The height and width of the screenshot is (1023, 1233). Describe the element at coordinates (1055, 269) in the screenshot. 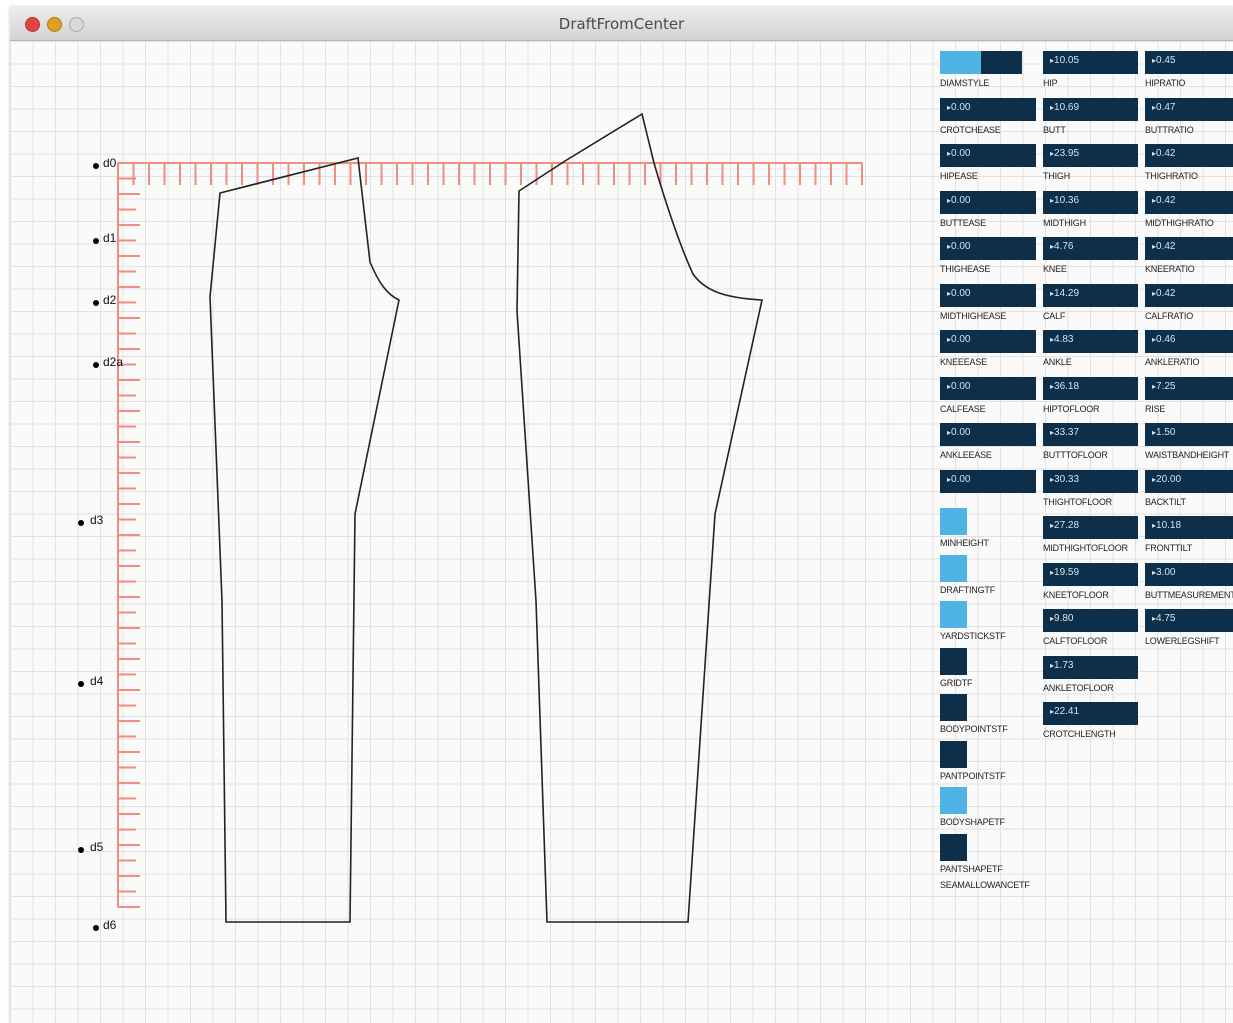

I see `slider-label: KNEE` at that location.